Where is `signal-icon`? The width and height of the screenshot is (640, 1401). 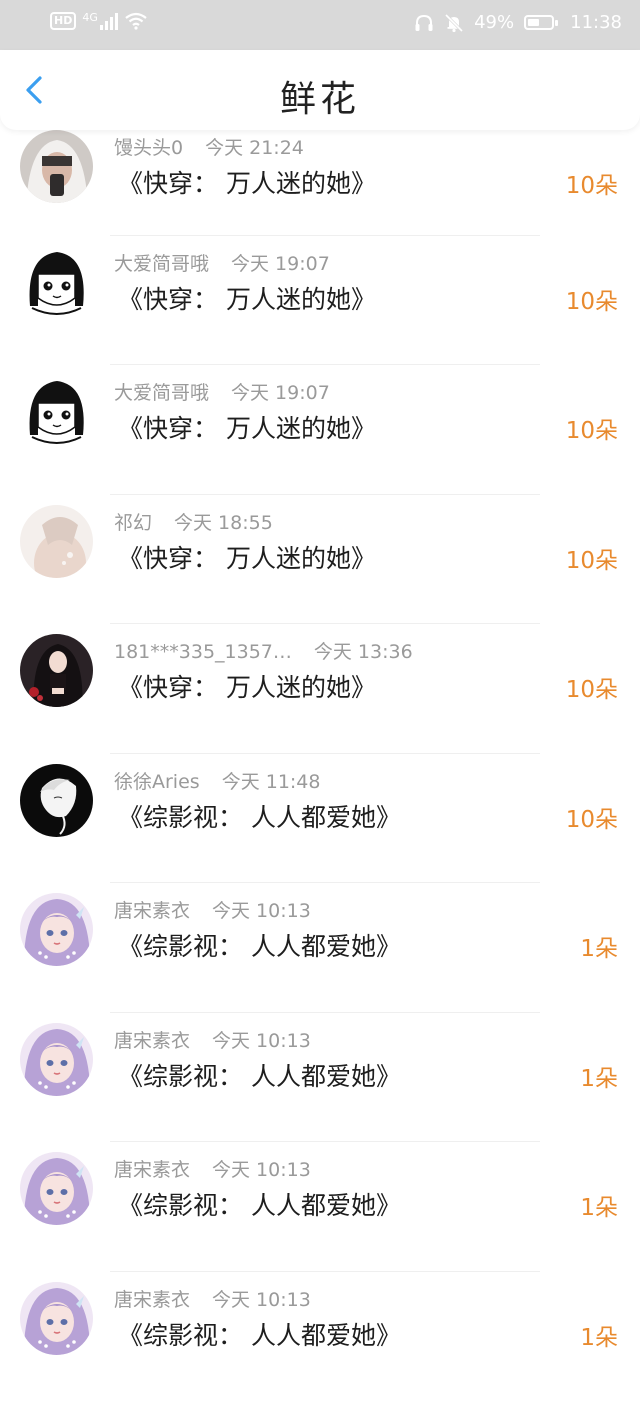
signal-icon is located at coordinates (109, 21).